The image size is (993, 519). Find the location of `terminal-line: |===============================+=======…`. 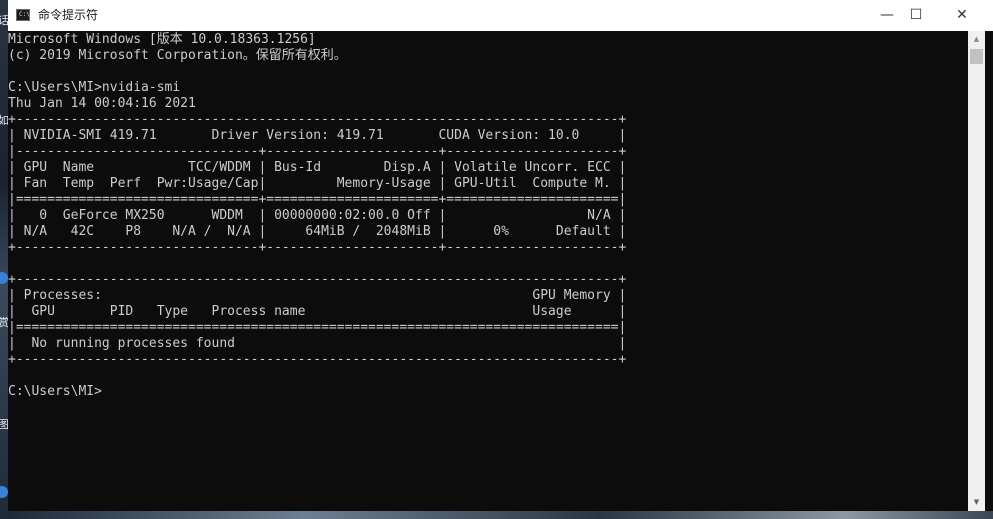

terminal-line: |===============================+=======… is located at coordinates (317, 199).